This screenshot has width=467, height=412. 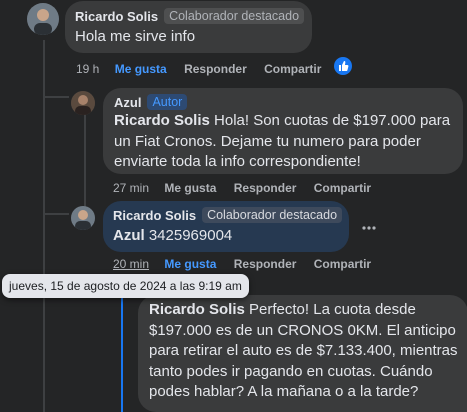 I want to click on comment-time: 27 min, so click(x=131, y=188).